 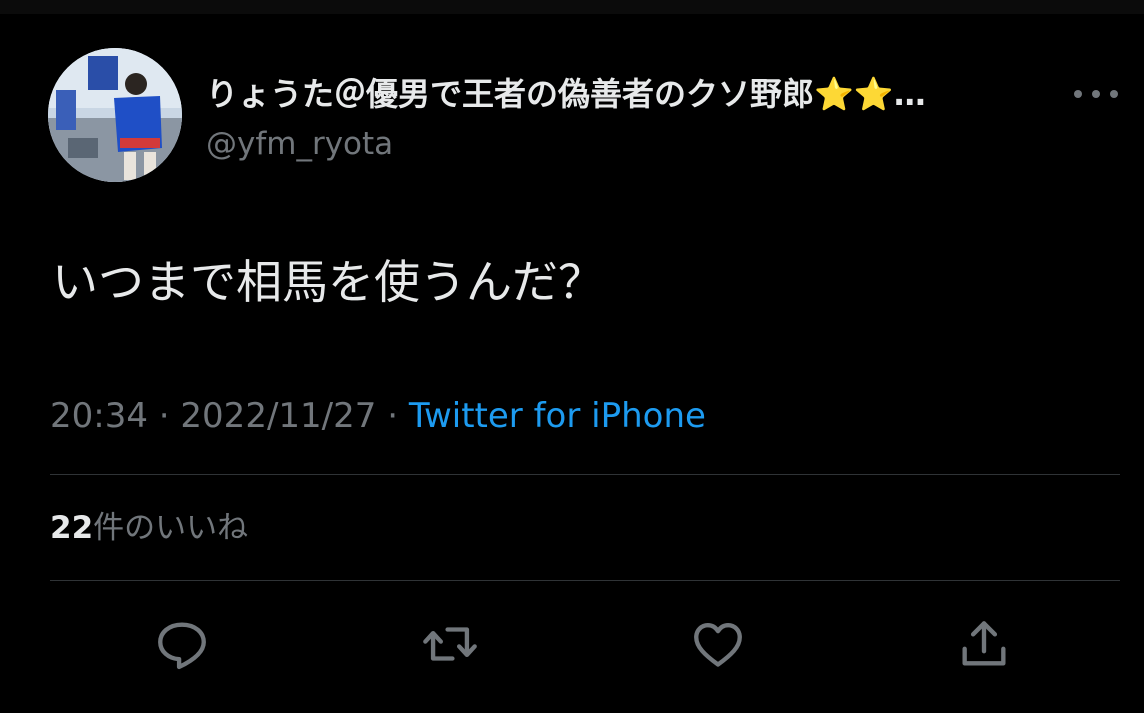 I want to click on reply-icon, so click(x=182, y=646).